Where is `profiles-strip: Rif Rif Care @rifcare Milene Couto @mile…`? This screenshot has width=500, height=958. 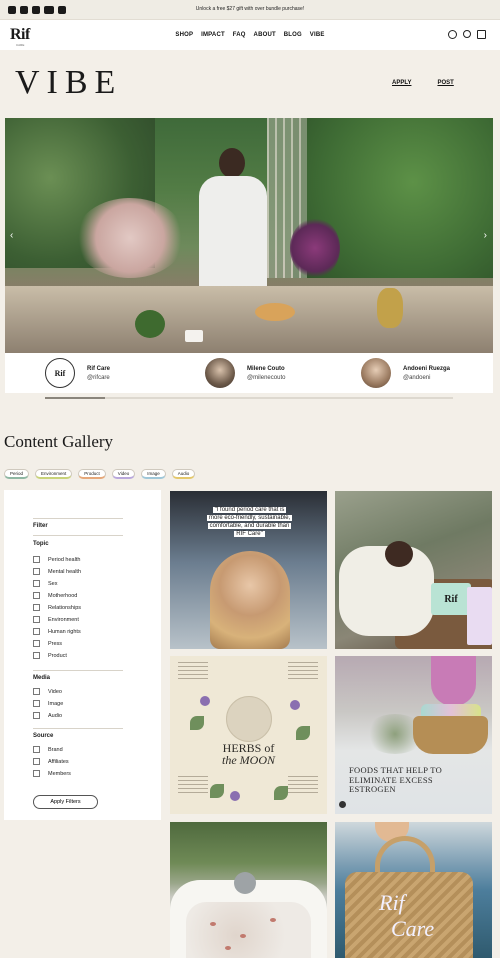
profiles-strip: Rif Rif Care @rifcare Milene Couto @mile… is located at coordinates (249, 373).